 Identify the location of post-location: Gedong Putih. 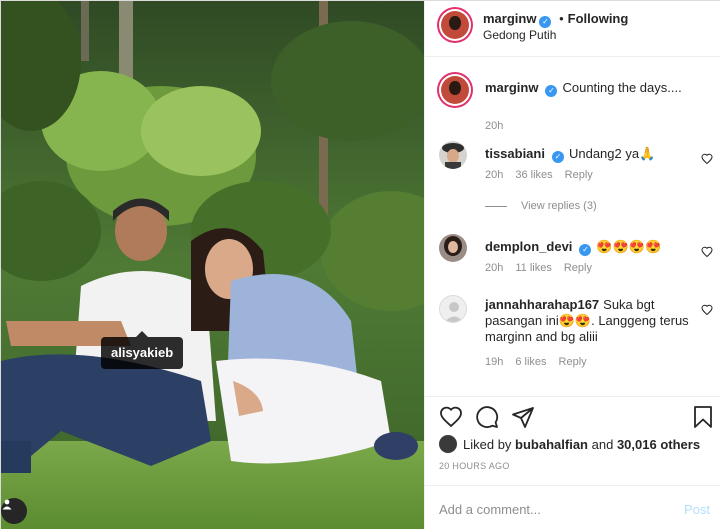
(519, 35).